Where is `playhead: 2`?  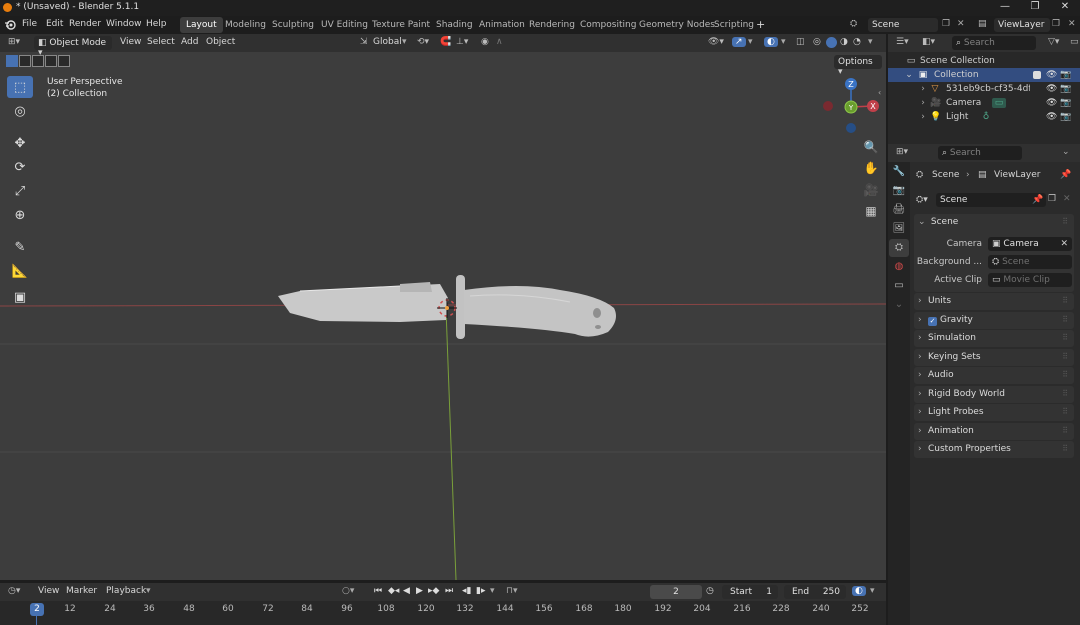 playhead: 2 is located at coordinates (37, 609).